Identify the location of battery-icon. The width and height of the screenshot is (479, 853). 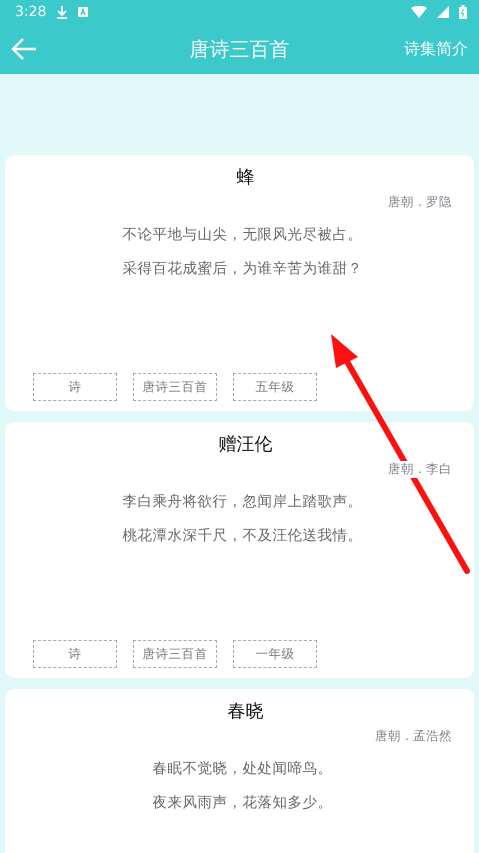
(463, 12).